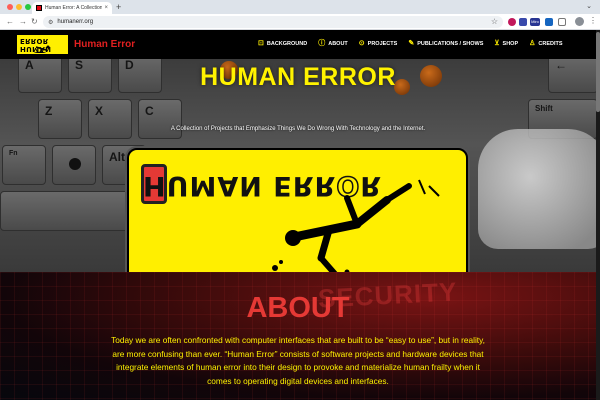 The image size is (600, 400). I want to click on nav-publications-shows: ✎ PUBLICATIONS / SHOWS, so click(445, 43).